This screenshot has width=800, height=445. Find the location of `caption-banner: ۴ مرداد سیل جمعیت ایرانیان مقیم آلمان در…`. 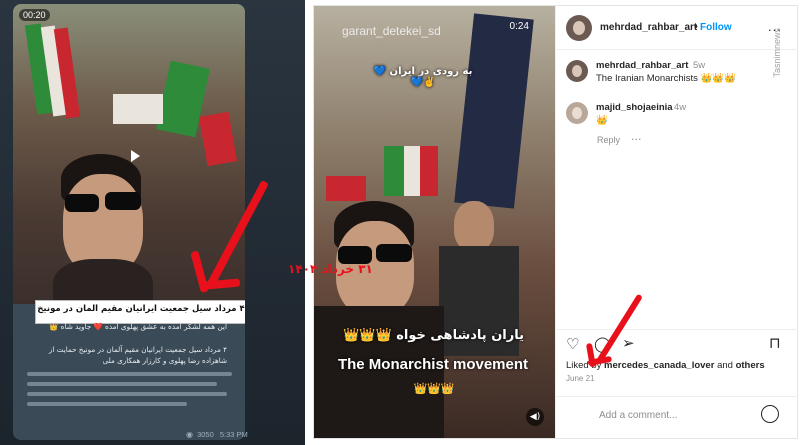

caption-banner: ۴ مرداد سیل جمعیت ایرانیان مقیم آلمان در… is located at coordinates (140, 312).